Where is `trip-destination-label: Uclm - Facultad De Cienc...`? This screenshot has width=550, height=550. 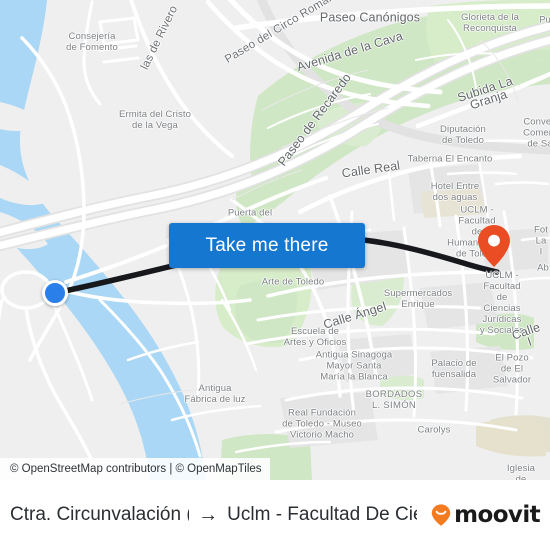 trip-destination-label: Uclm - Facultad De Cienc... is located at coordinates (322, 514).